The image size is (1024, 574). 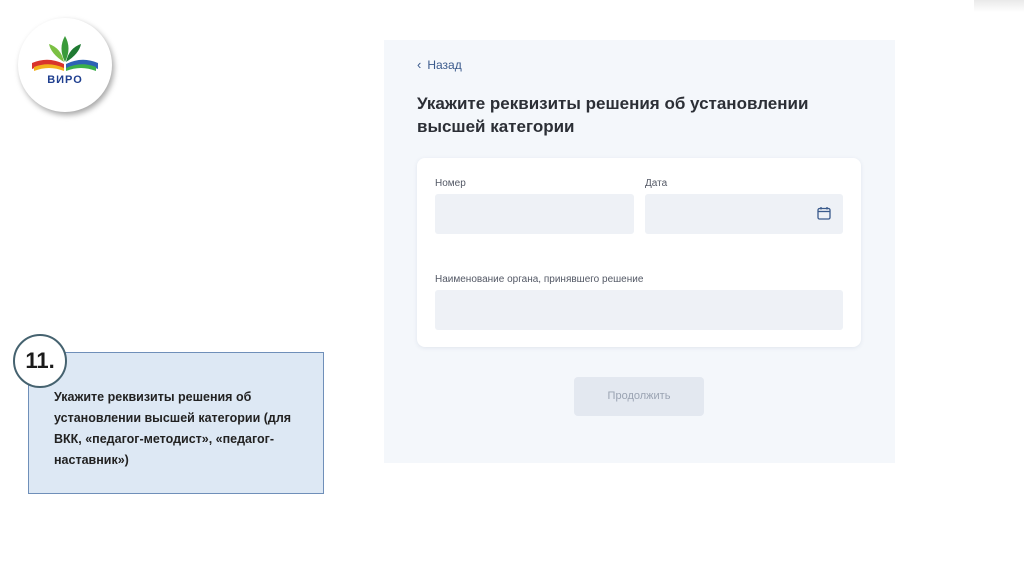 What do you see at coordinates (639, 310) in the screenshot?
I see `organ-field` at bounding box center [639, 310].